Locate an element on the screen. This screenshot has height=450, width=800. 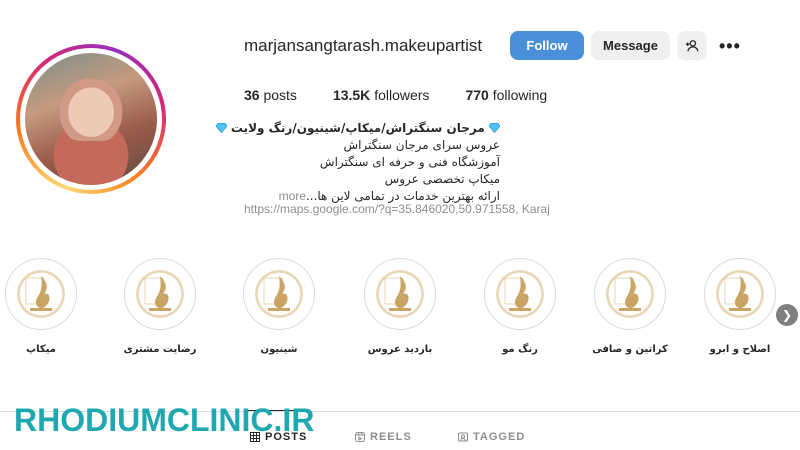
bio-line: میکاپ تخصصی عروس is located at coordinates (442, 179).